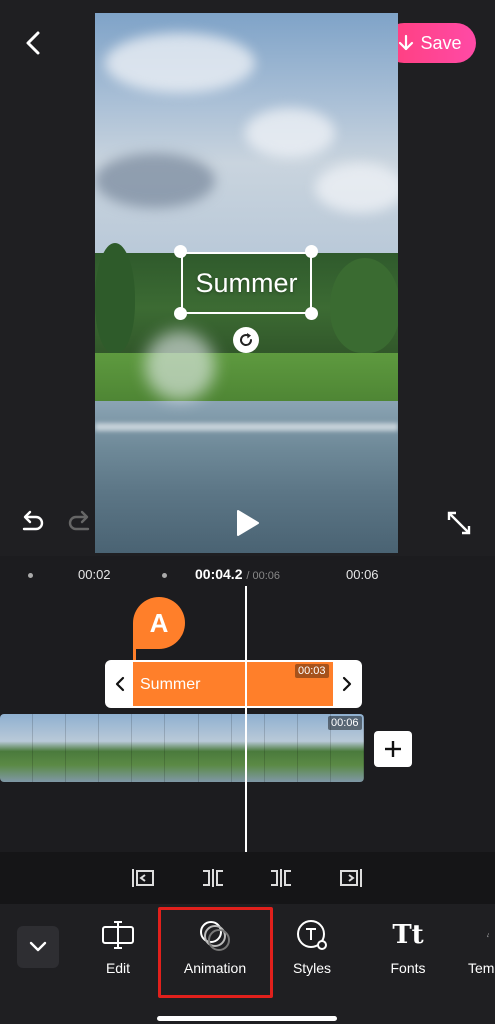 The width and height of the screenshot is (495, 1024). Describe the element at coordinates (94, 574) in the screenshot. I see `ruler-mark: 00:02` at that location.